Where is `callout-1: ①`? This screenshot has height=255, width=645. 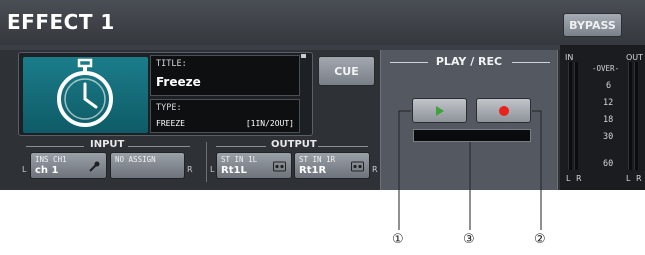 callout-1: ① is located at coordinates (398, 239).